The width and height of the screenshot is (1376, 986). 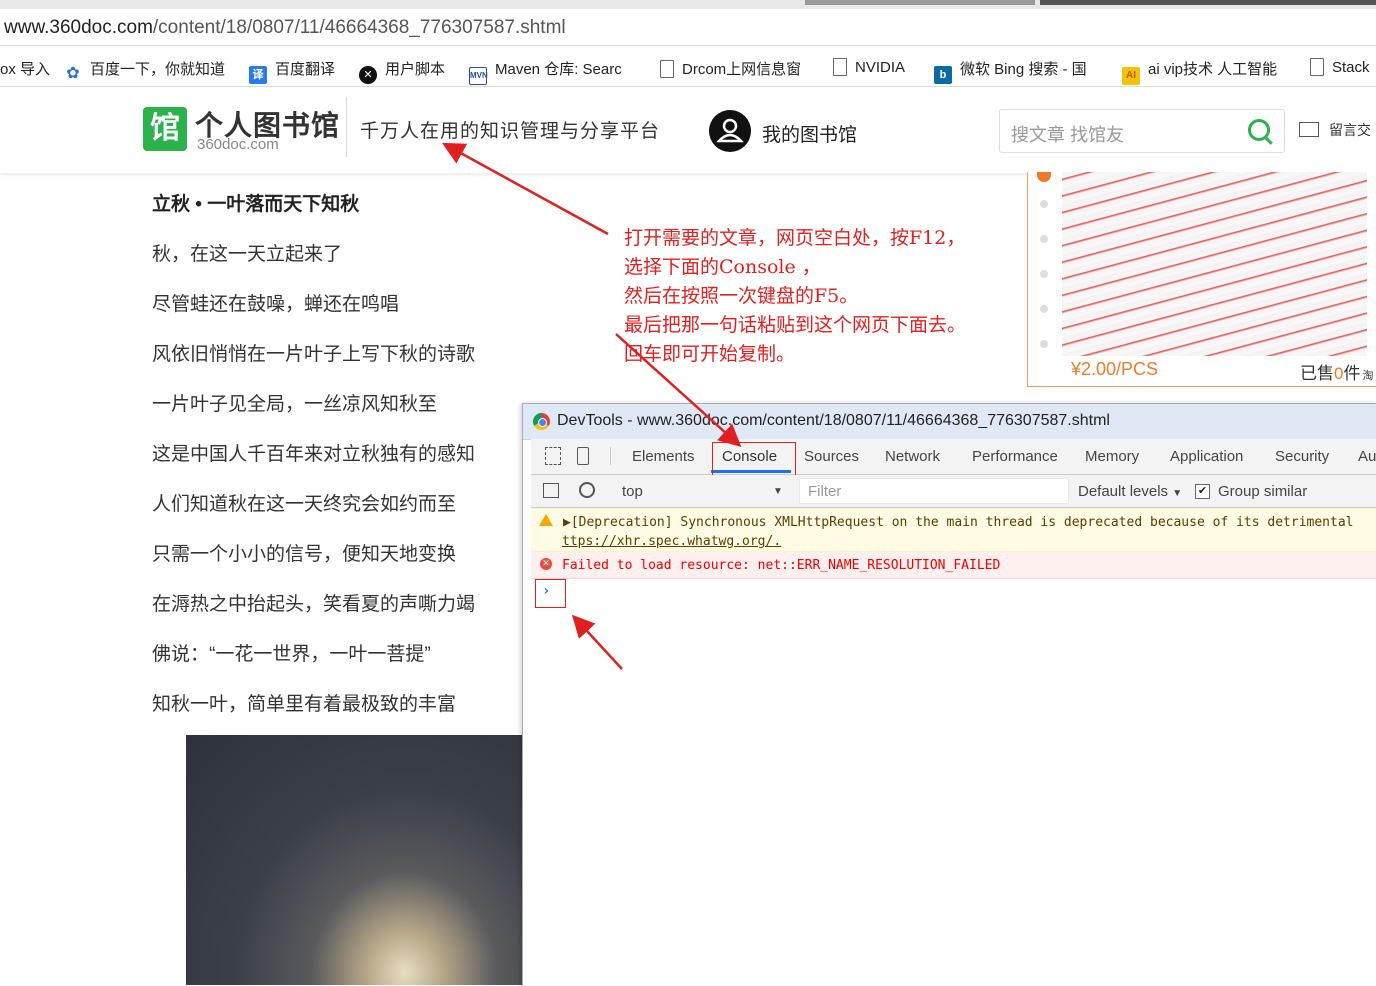 What do you see at coordinates (678, 390) in the screenshot?
I see `arrow-to-console-tab` at bounding box center [678, 390].